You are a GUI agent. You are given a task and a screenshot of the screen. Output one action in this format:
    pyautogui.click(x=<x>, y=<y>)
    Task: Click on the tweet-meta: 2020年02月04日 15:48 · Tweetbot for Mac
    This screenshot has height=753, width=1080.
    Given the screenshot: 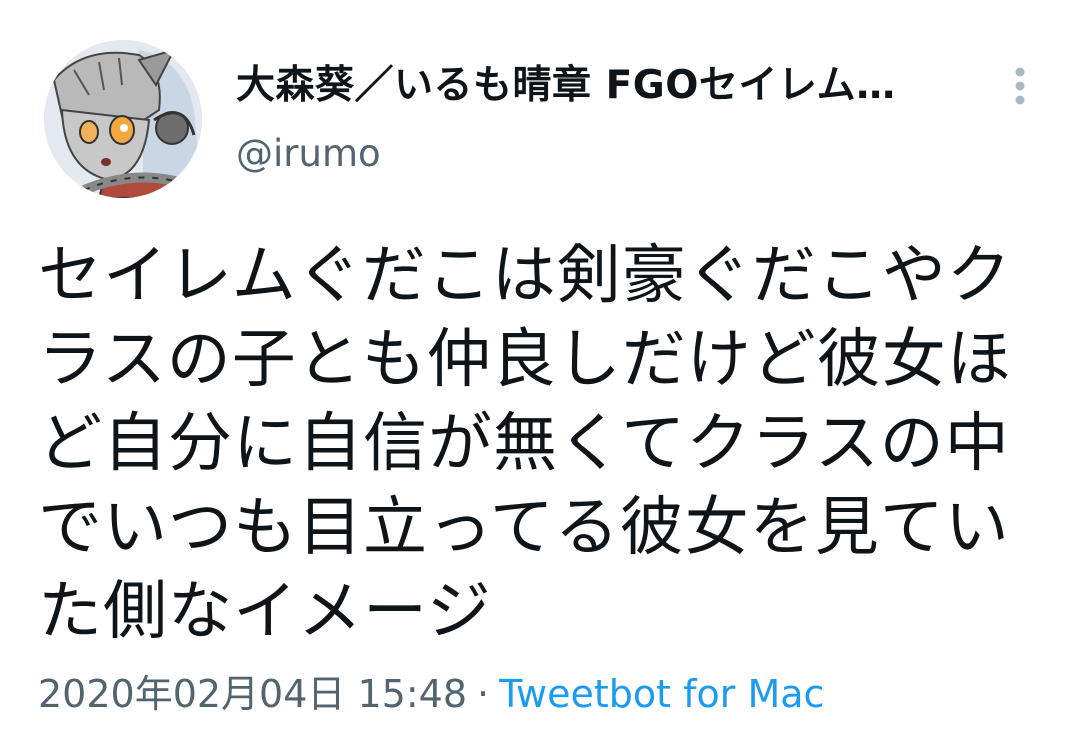 What is the action you would take?
    pyautogui.click(x=431, y=694)
    